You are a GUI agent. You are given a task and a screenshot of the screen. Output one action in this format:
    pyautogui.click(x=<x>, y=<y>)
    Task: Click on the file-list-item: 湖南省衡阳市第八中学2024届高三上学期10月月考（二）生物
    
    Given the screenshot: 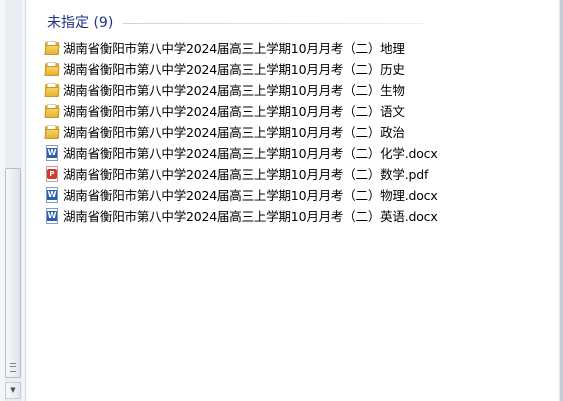 What is the action you would take?
    pyautogui.click(x=241, y=89)
    